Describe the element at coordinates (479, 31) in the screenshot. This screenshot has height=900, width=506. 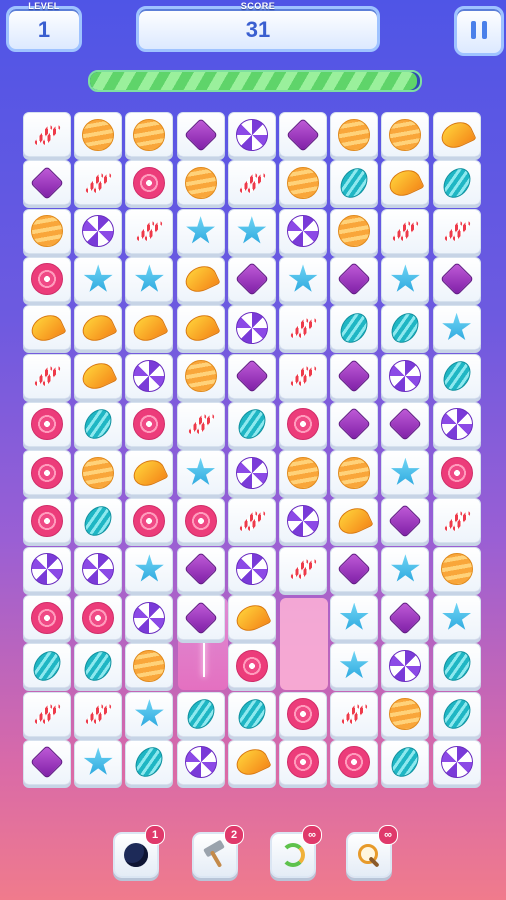
I see `pause-button` at that location.